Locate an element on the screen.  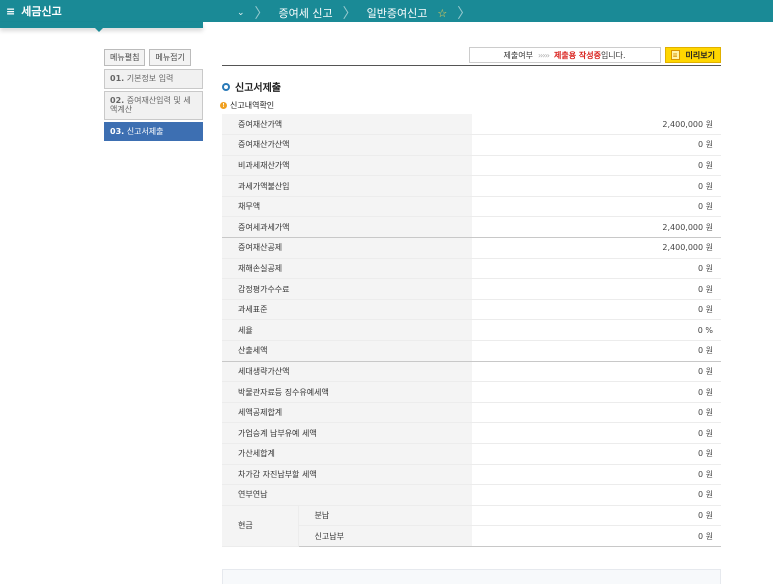
step-number: 01. is located at coordinates (117, 78).